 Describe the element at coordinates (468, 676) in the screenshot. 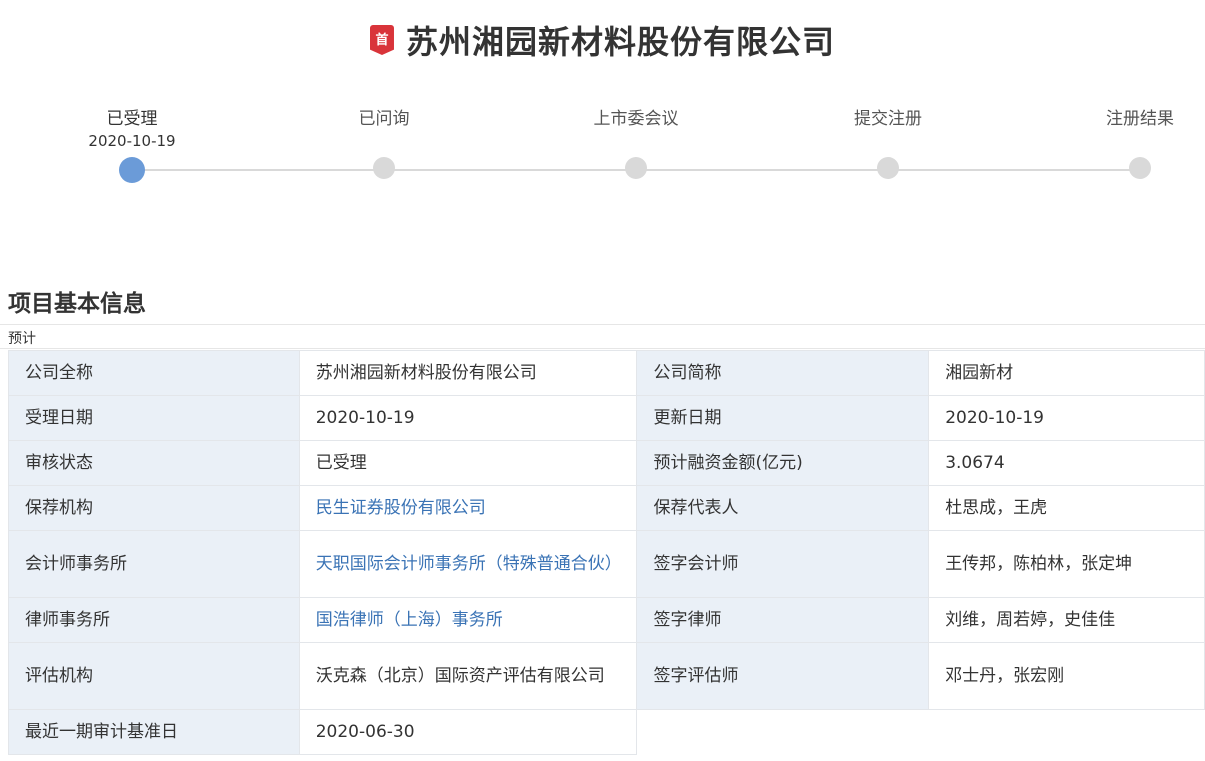

I see `info-value: 沃克森（北京）国际资产评估有限公司` at that location.